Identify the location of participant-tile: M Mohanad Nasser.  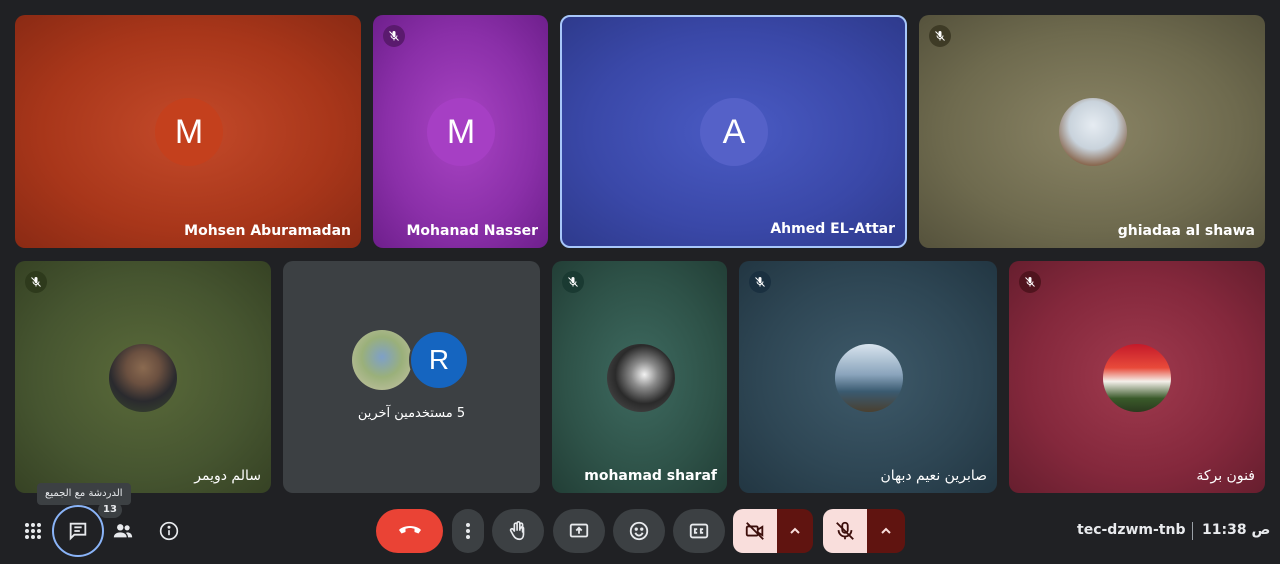
(460, 131).